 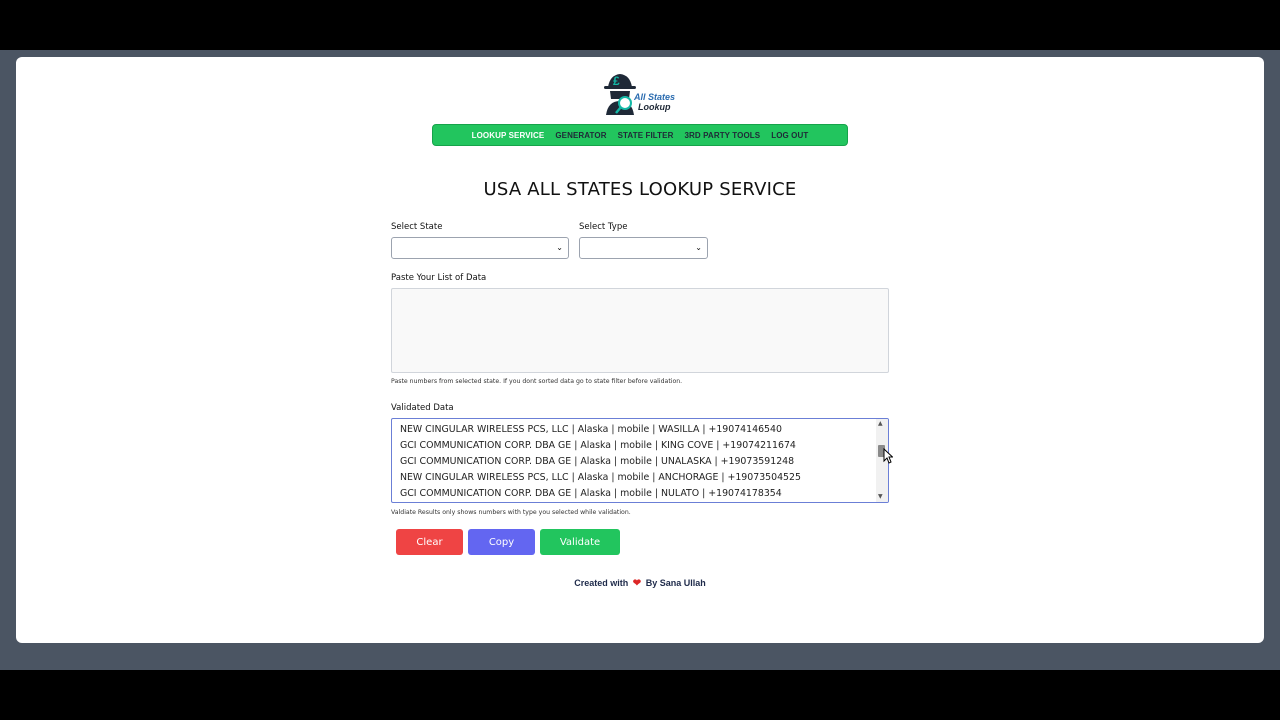 What do you see at coordinates (480, 248) in the screenshot?
I see `select-state-dropdown: ⌄` at bounding box center [480, 248].